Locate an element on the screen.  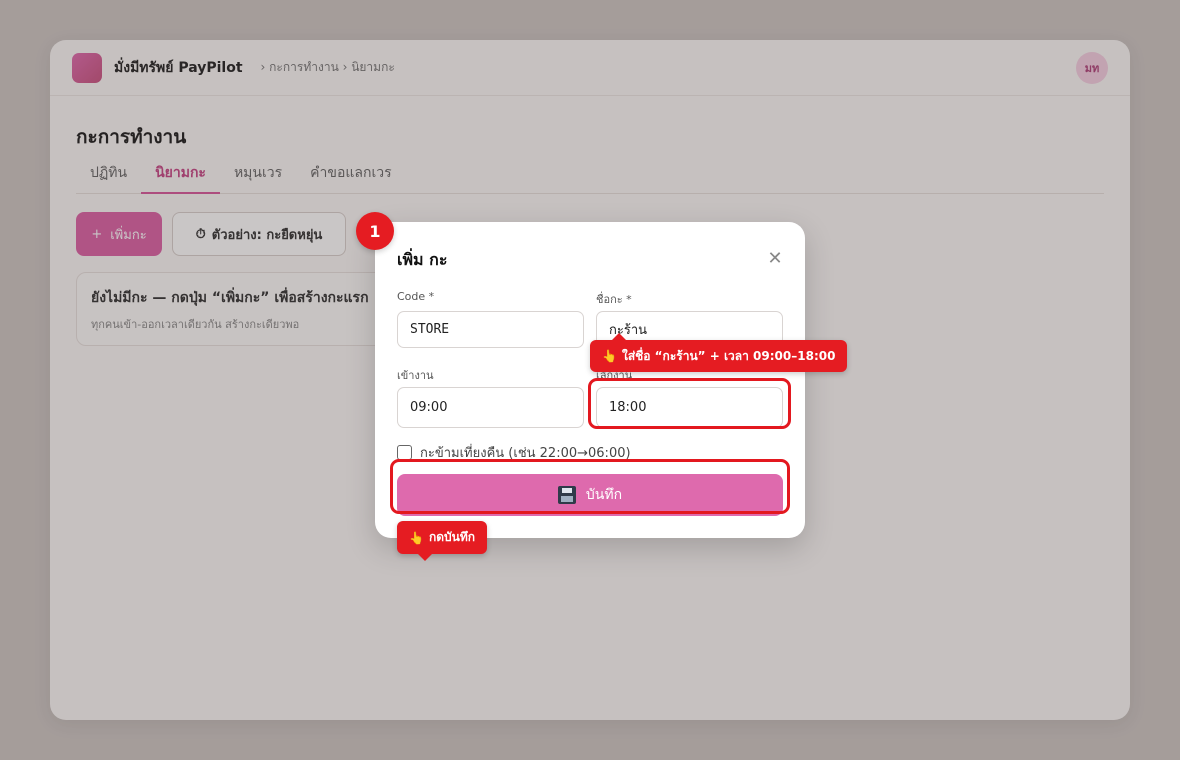
start-time-input: 09:00 is located at coordinates (490, 407).